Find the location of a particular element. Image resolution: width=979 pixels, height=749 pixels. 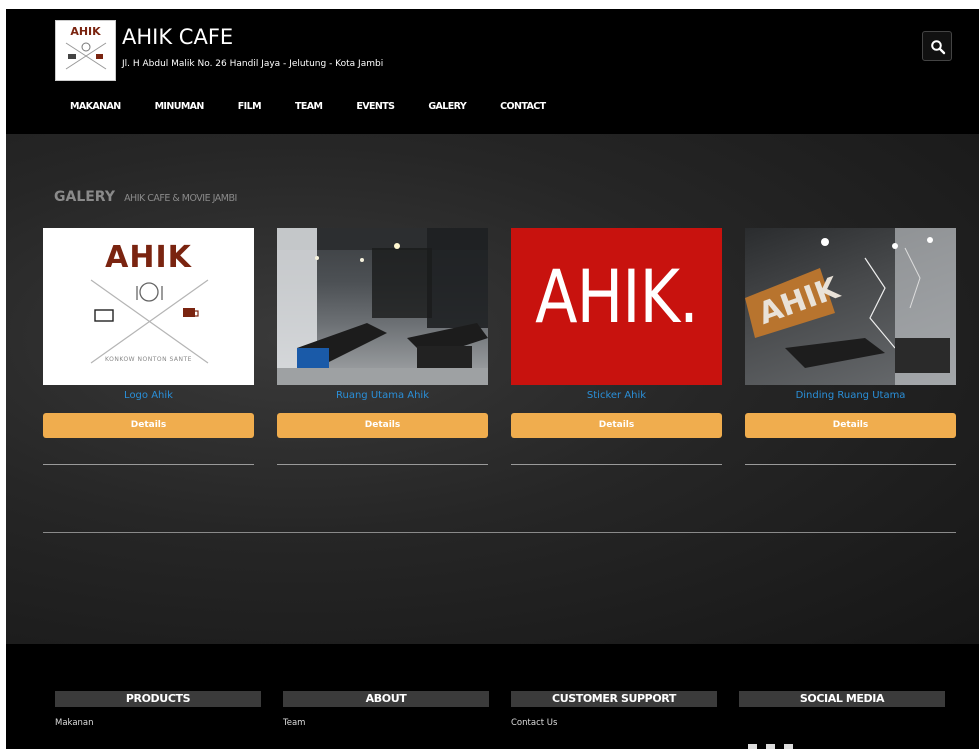

nav-item-contact: CONTACT is located at coordinates (523, 110).